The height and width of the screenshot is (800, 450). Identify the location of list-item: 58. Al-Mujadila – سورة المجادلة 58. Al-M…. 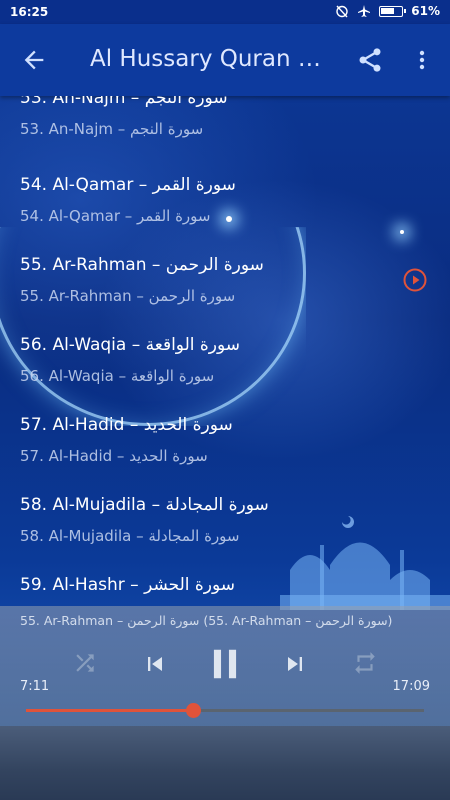
(225, 528).